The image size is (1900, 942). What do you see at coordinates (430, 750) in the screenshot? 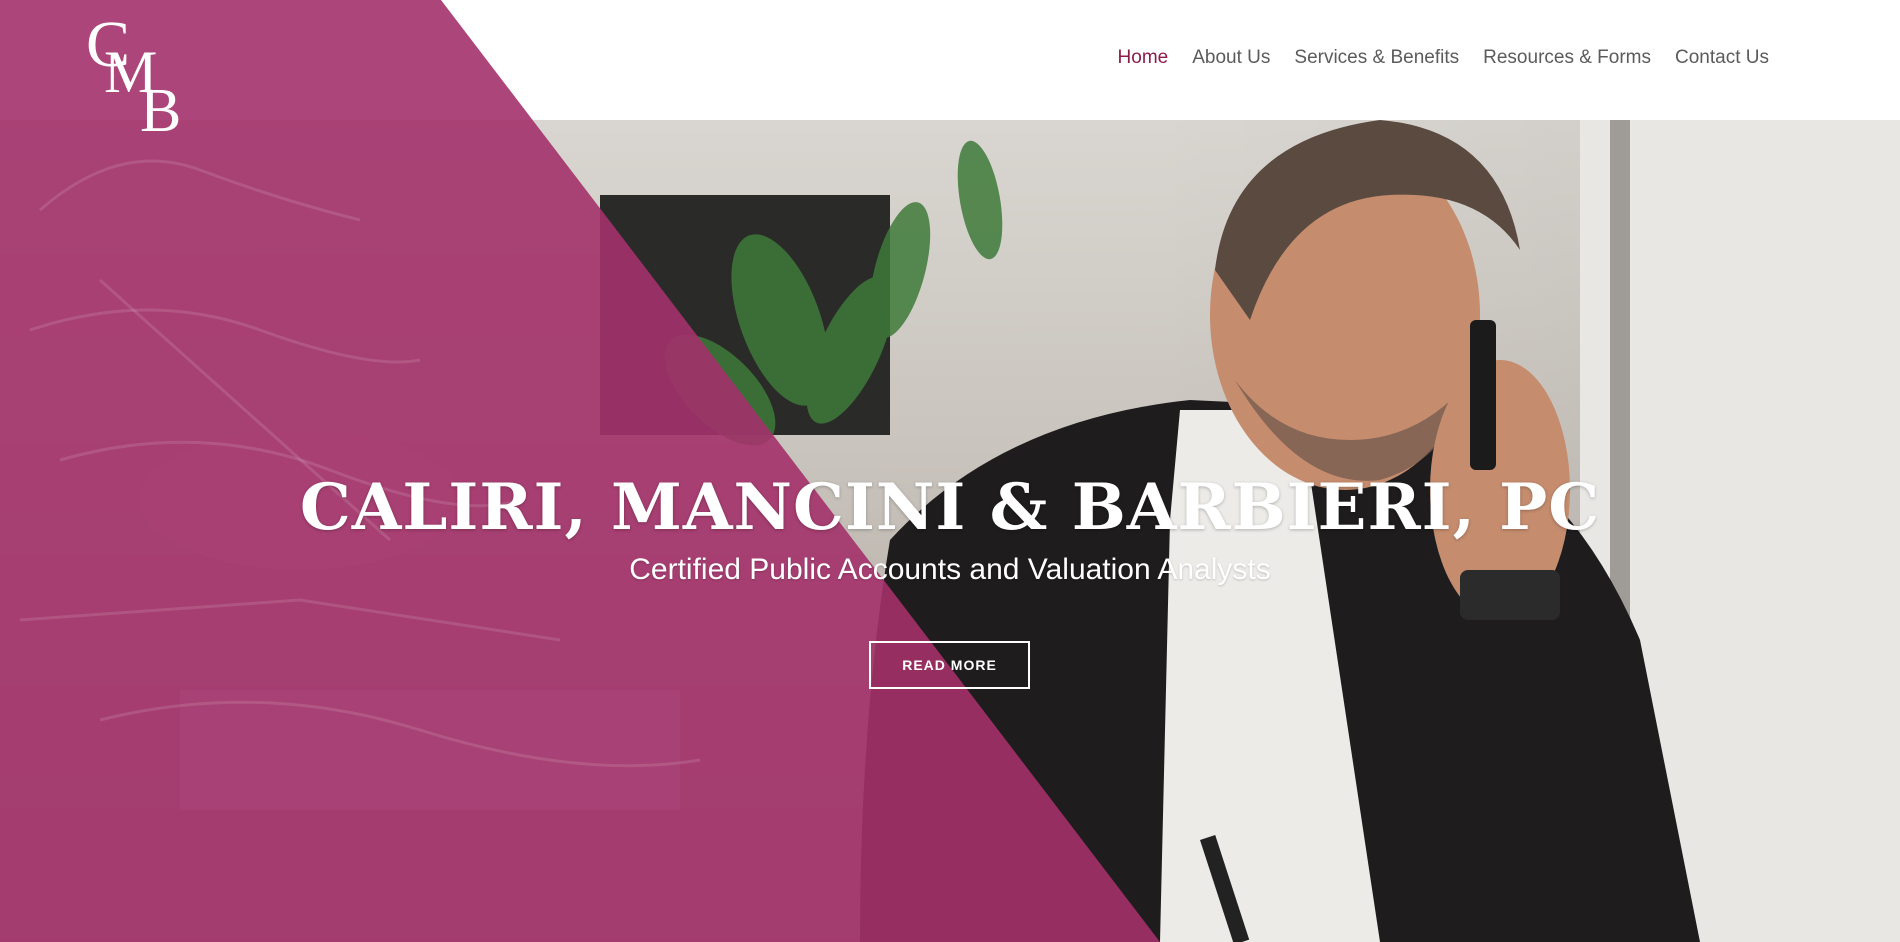
I see `notebook` at bounding box center [430, 750].